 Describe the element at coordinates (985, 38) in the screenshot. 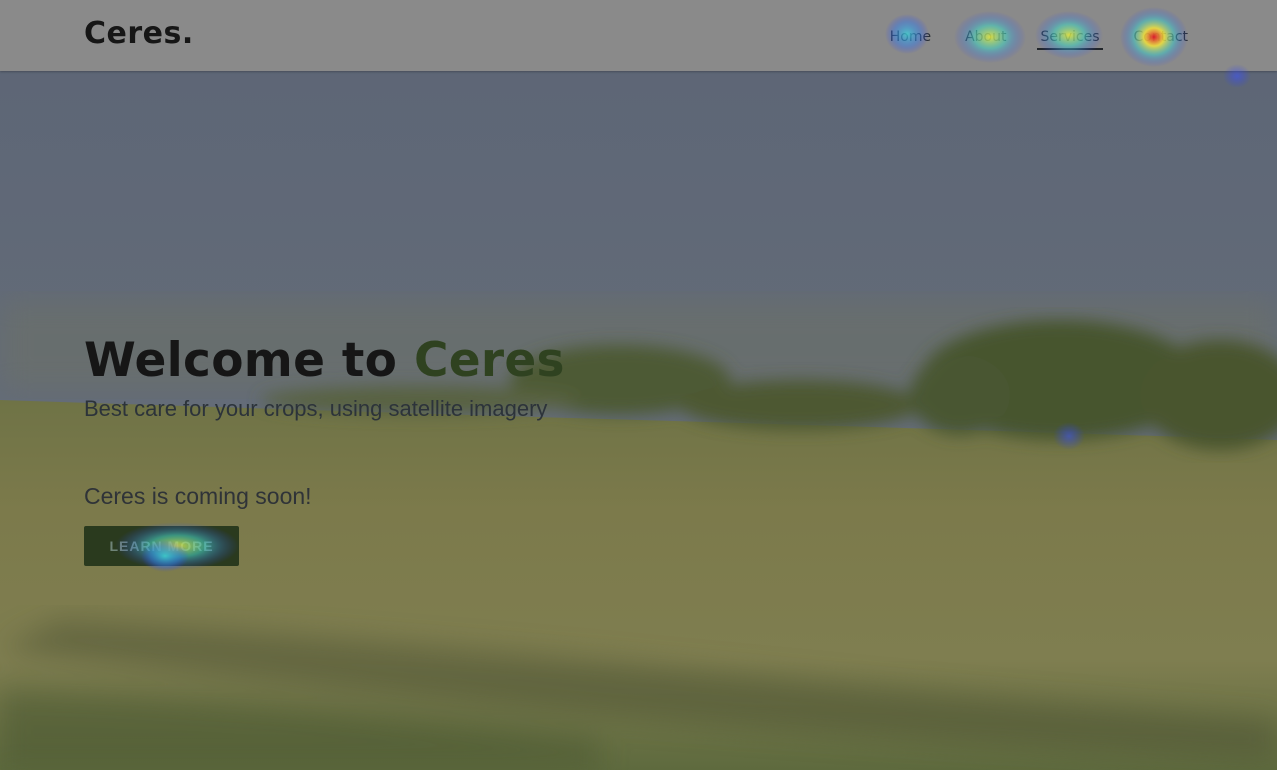

I see `nav-about-link: About` at that location.